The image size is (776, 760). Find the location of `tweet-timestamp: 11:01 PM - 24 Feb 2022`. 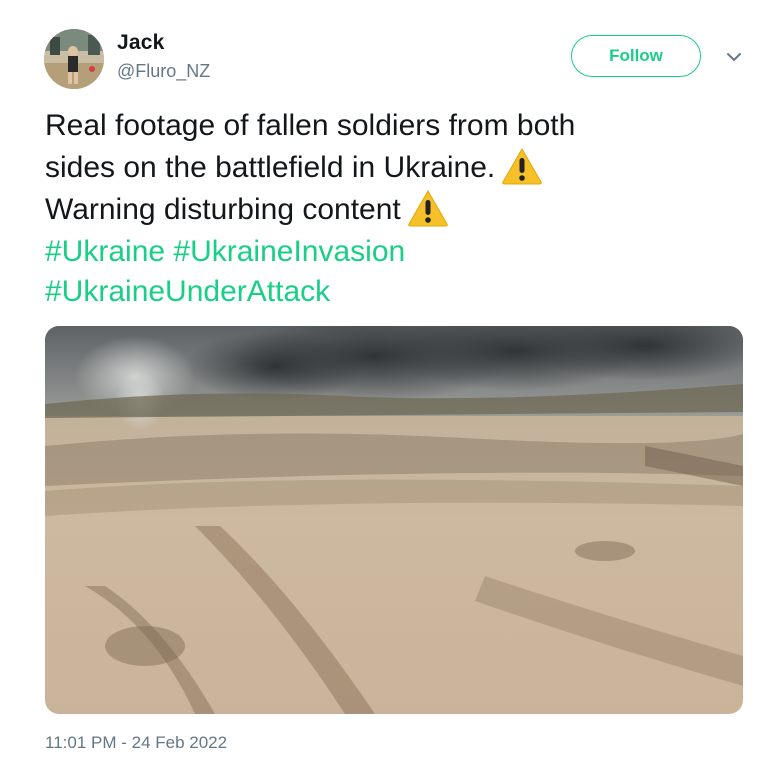

tweet-timestamp: 11:01 PM - 24 Feb 2022 is located at coordinates (136, 743).